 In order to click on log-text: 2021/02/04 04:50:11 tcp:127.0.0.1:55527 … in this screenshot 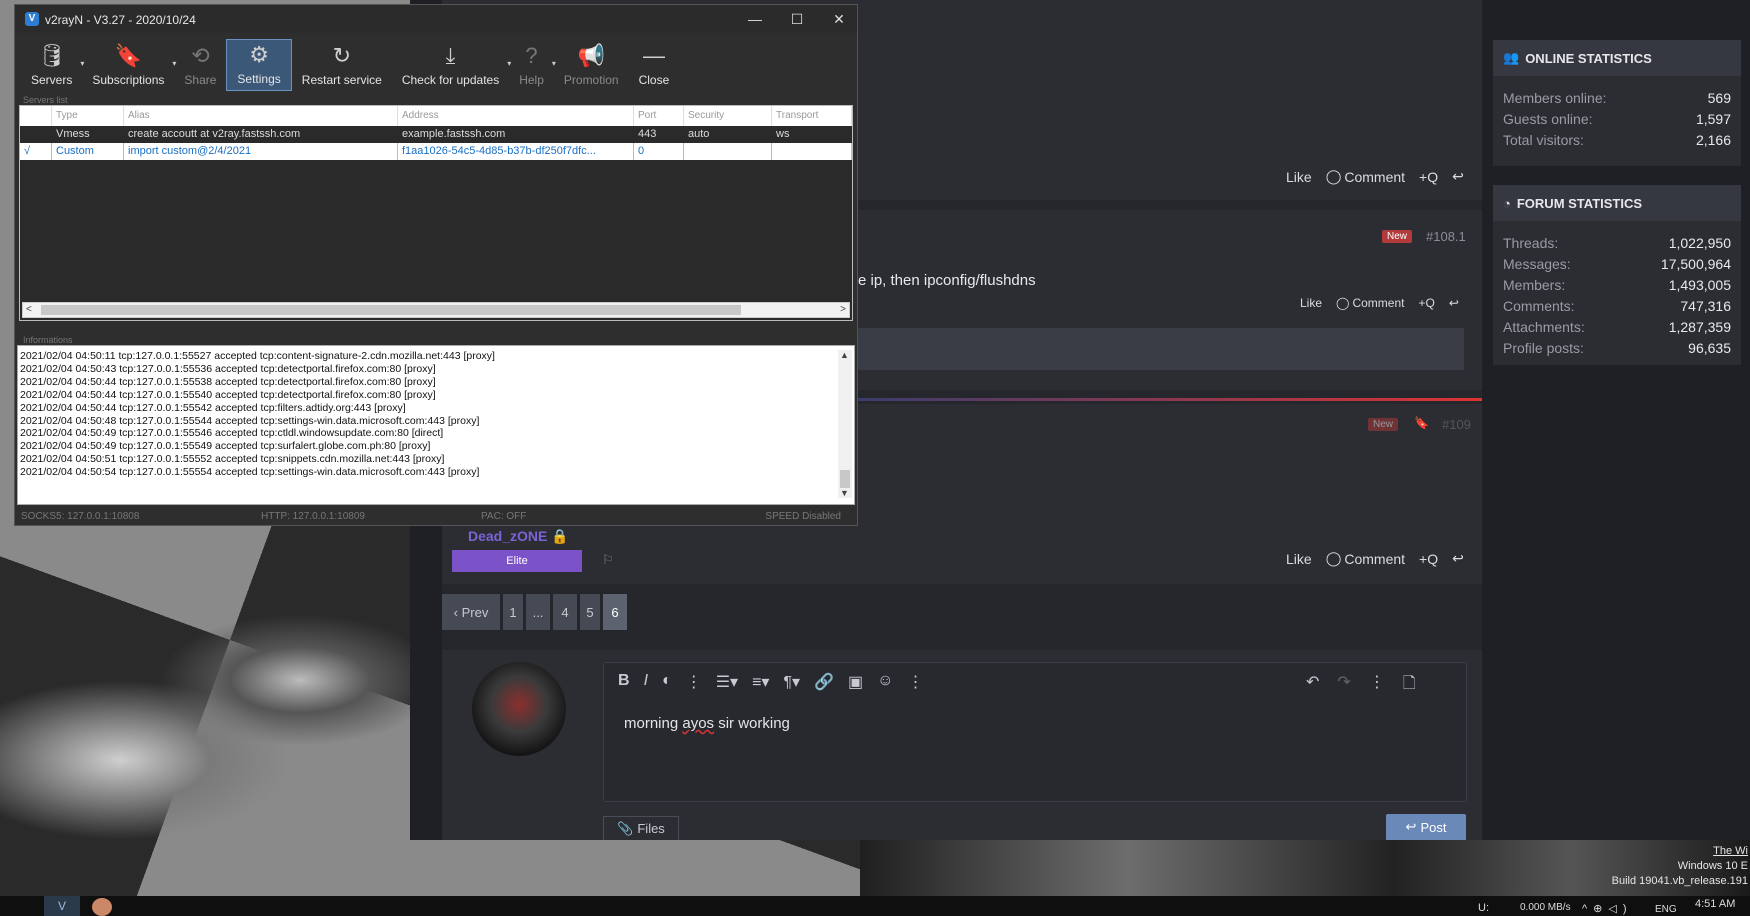, I will do `click(425, 414)`.